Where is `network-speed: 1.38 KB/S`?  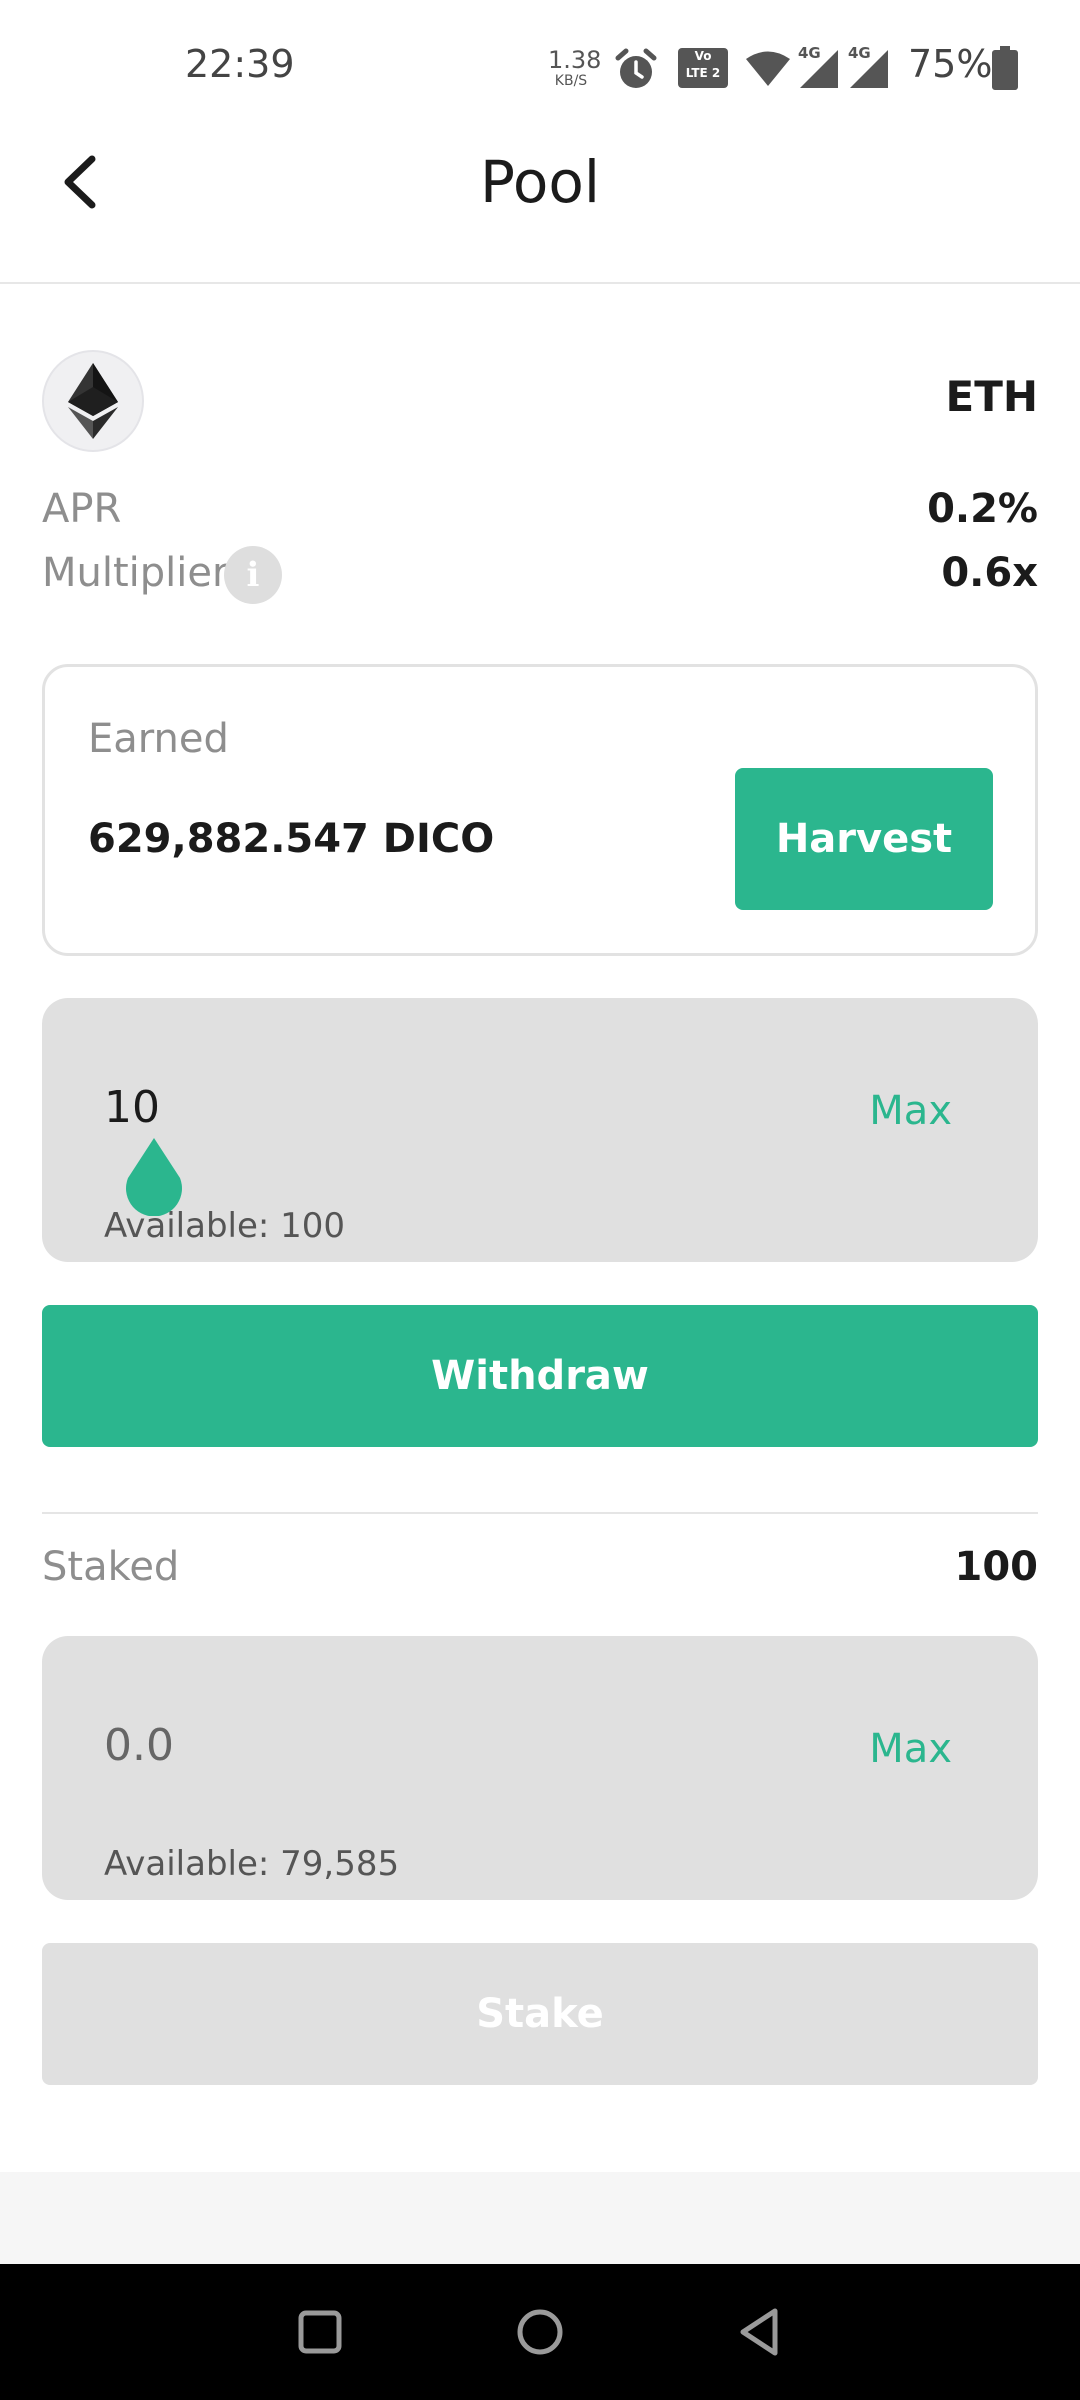
network-speed: 1.38 KB/S is located at coordinates (575, 67).